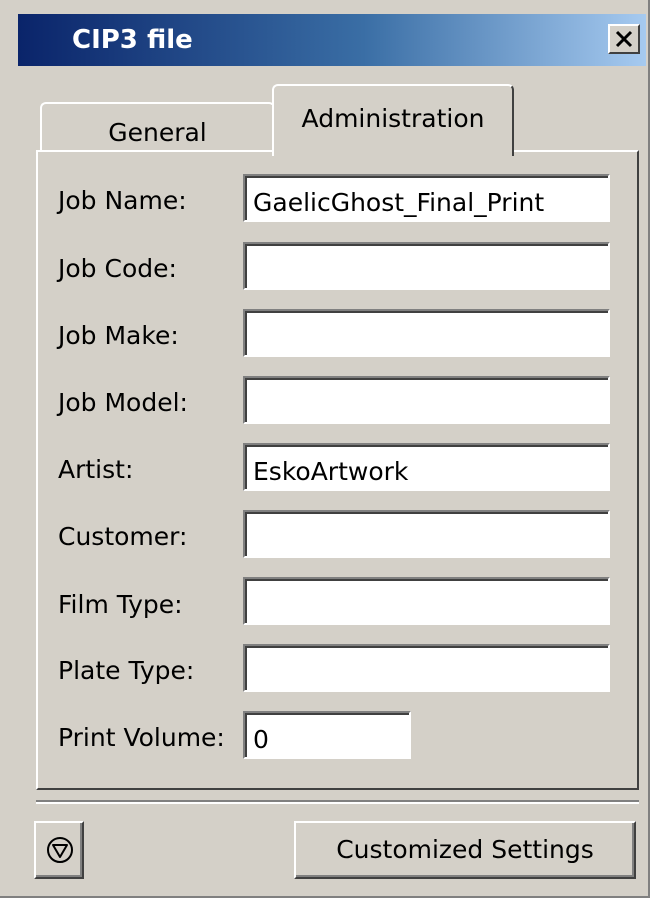 The height and width of the screenshot is (898, 650). What do you see at coordinates (126, 670) in the screenshot?
I see `plate-type-label: Plate Type:` at bounding box center [126, 670].